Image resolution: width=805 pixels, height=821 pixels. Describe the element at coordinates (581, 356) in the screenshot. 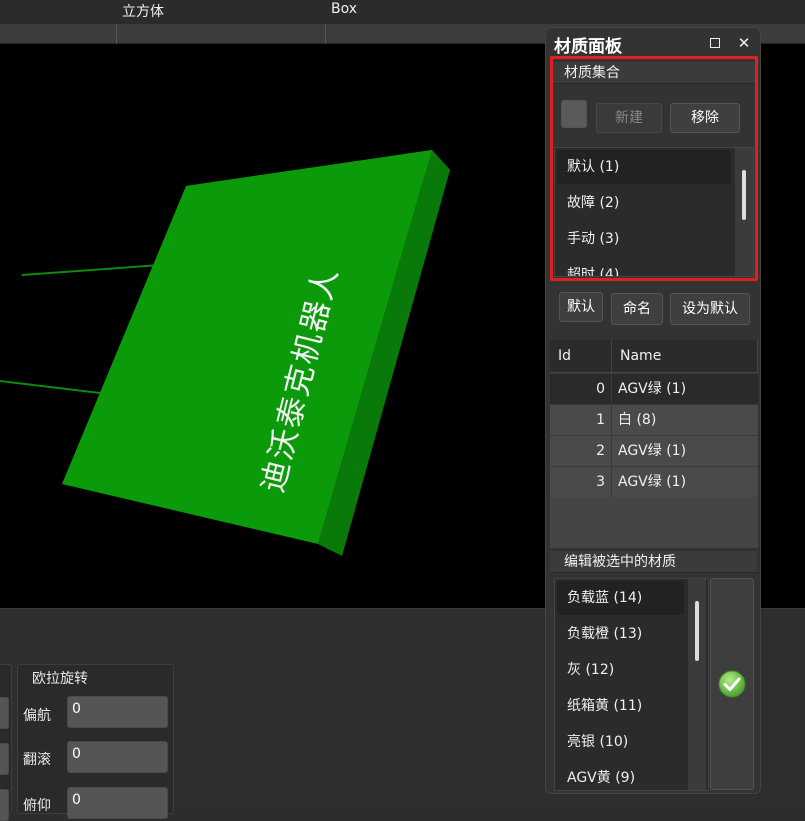

I see `column-header-id: Id` at that location.